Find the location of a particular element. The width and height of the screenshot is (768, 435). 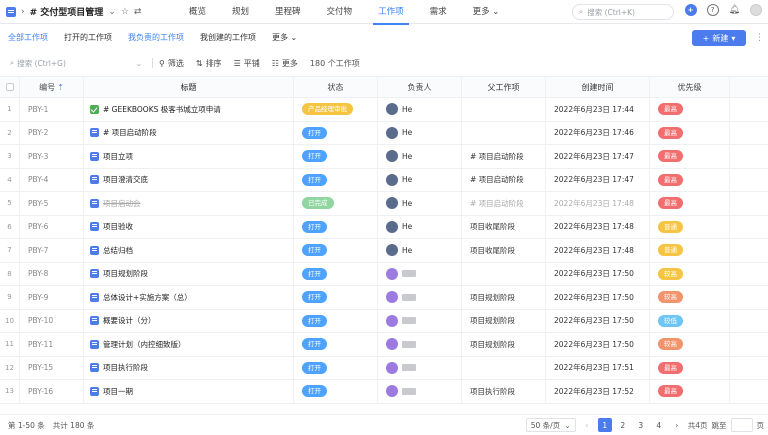

work-item-id: PBY-10 is located at coordinates (52, 320).